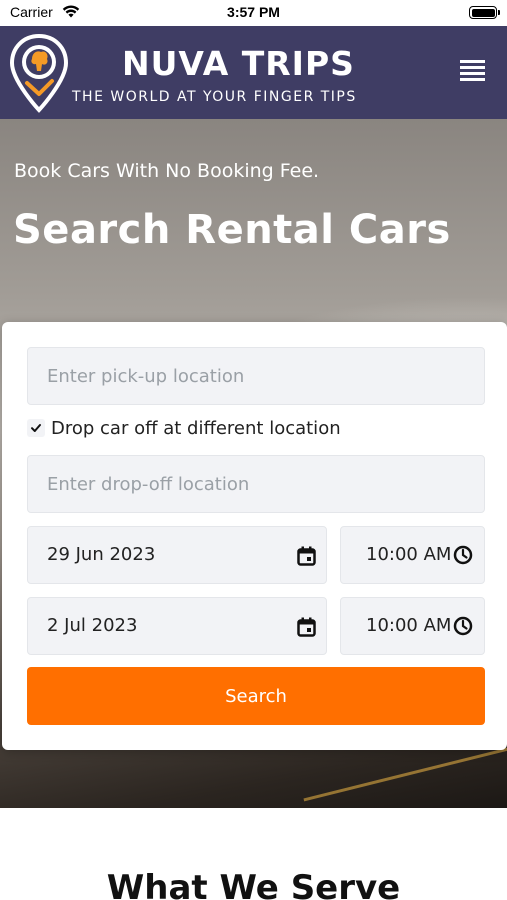 The width and height of the screenshot is (507, 900). What do you see at coordinates (196, 428) in the screenshot?
I see `different-dropoff-label: Drop car off at different location` at bounding box center [196, 428].